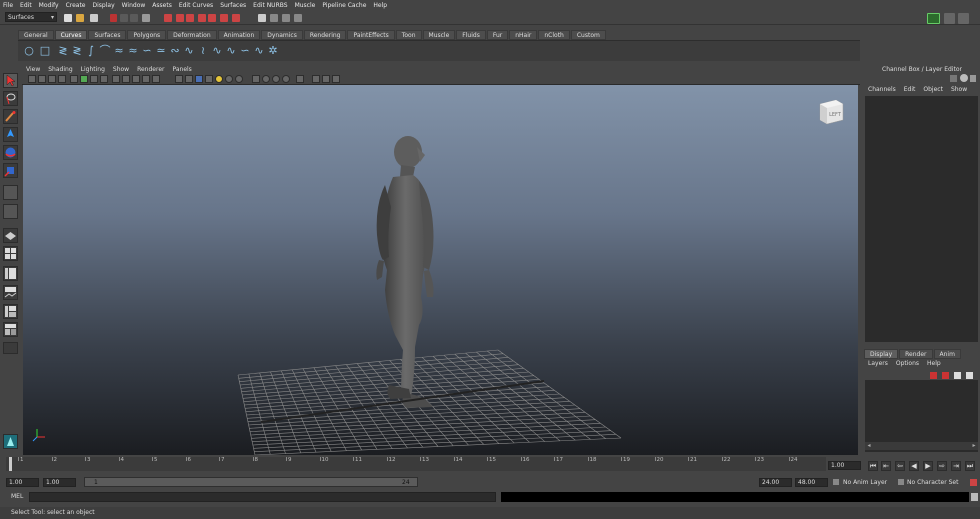  Describe the element at coordinates (236, 18) in the screenshot. I see `history-icon` at that location.